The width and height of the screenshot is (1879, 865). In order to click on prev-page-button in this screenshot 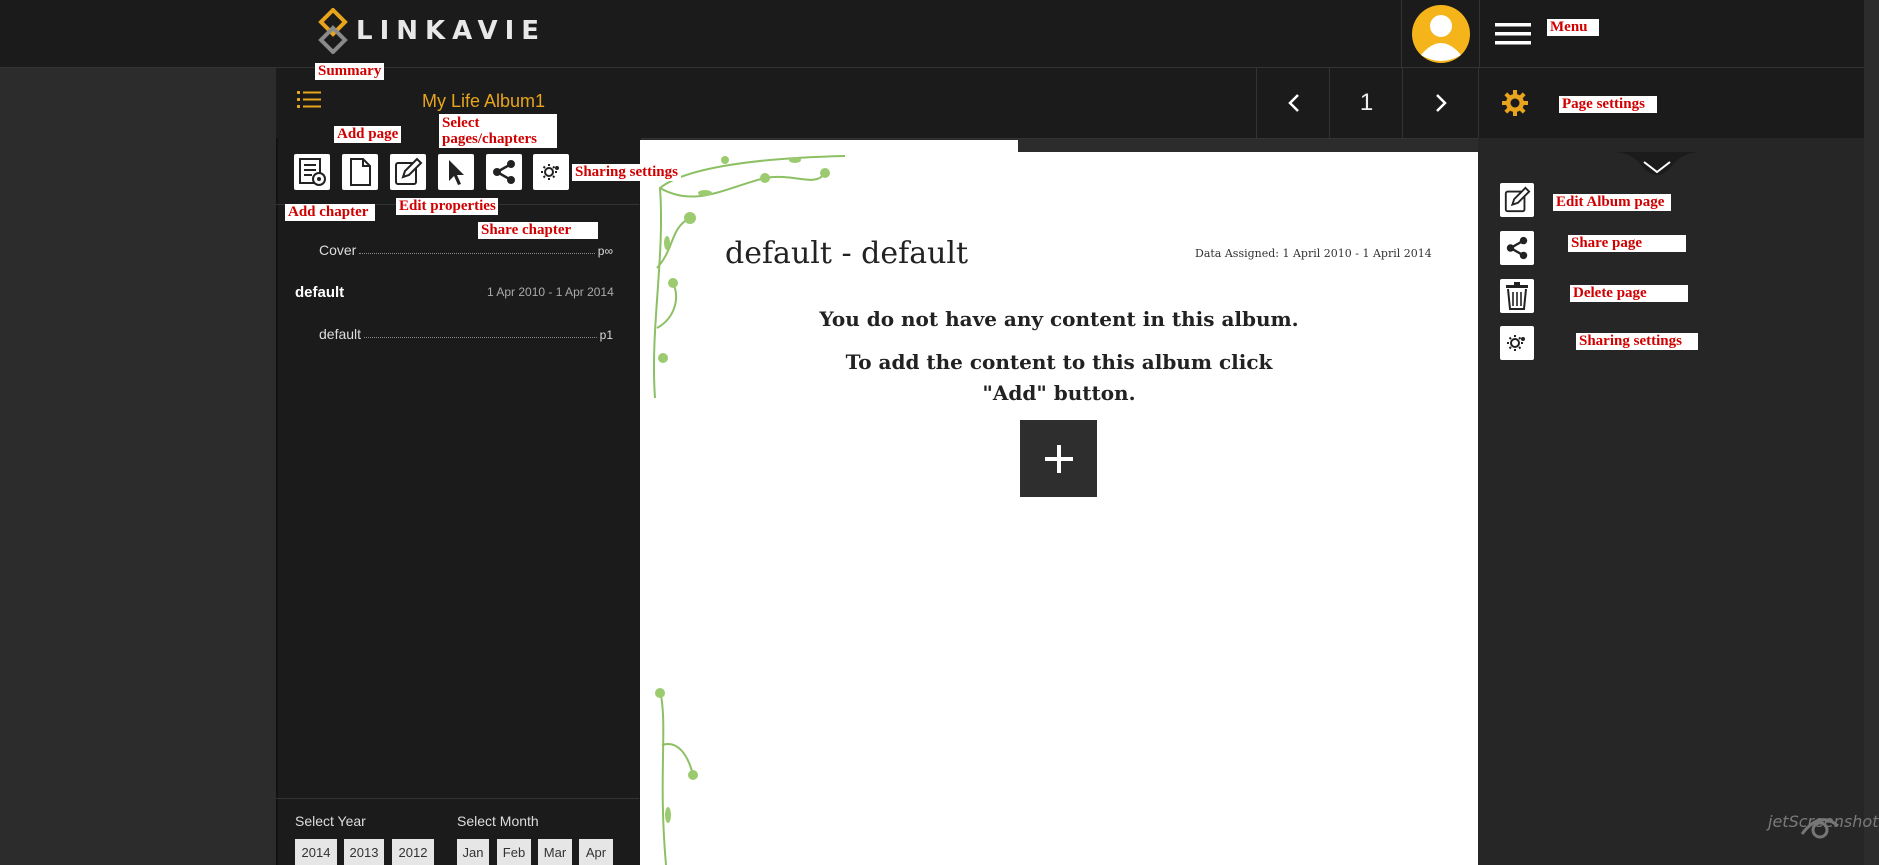, I will do `click(1293, 103)`.